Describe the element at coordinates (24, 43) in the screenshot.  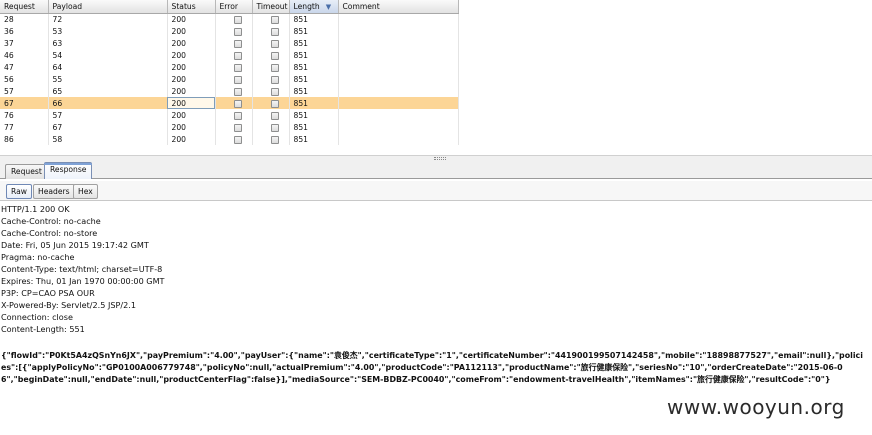
I see `cell-request: 37` at that location.